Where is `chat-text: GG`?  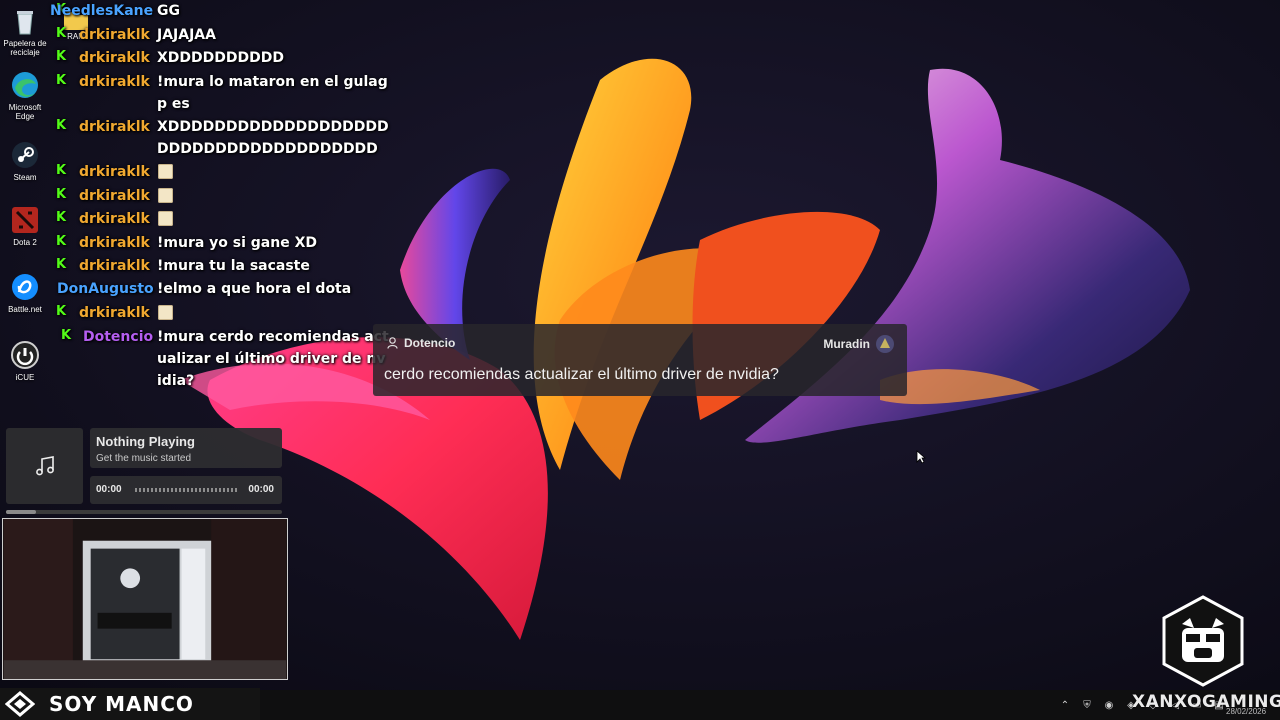
chat-text: GG is located at coordinates (168, 11).